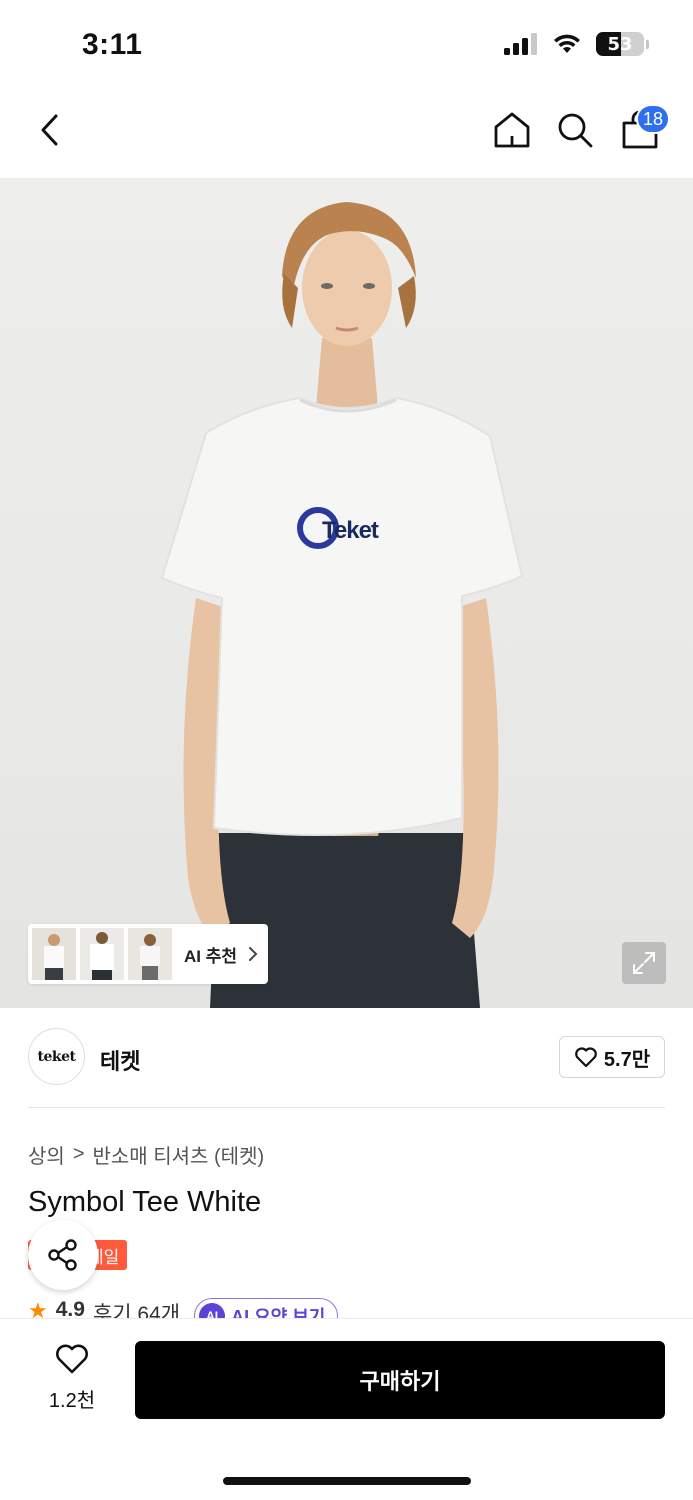 This screenshot has width=693, height=1500. Describe the element at coordinates (567, 43) in the screenshot. I see `wifi-icon` at that location.